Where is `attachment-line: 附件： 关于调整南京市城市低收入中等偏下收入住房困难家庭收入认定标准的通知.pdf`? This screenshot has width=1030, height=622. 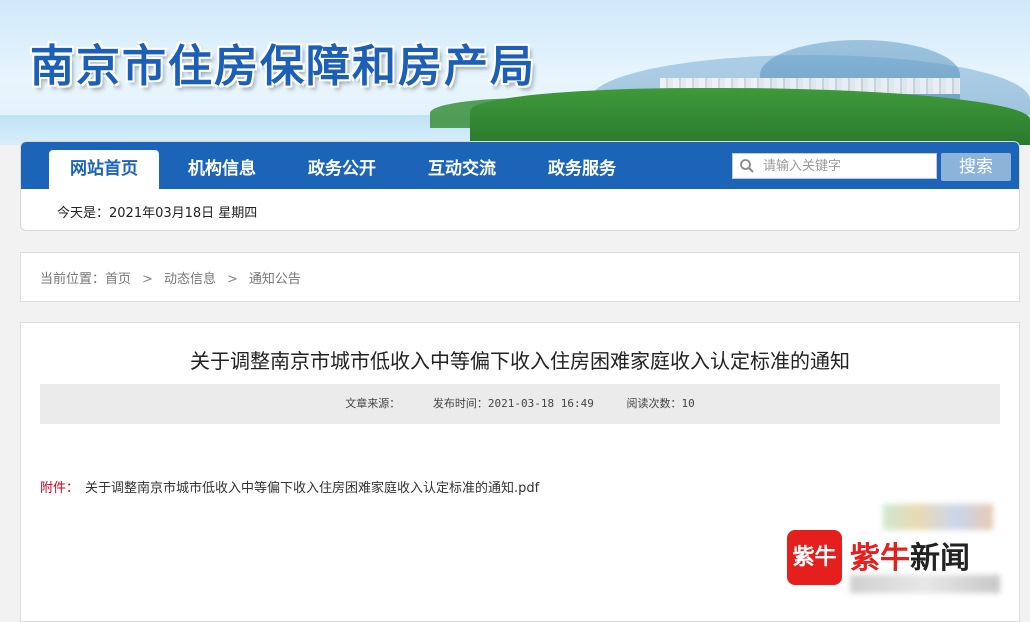 attachment-line: 附件： 关于调整南京市城市低收入中等偏下收入住房困难家庭收入认定标准的通知.pdf is located at coordinates (289, 486).